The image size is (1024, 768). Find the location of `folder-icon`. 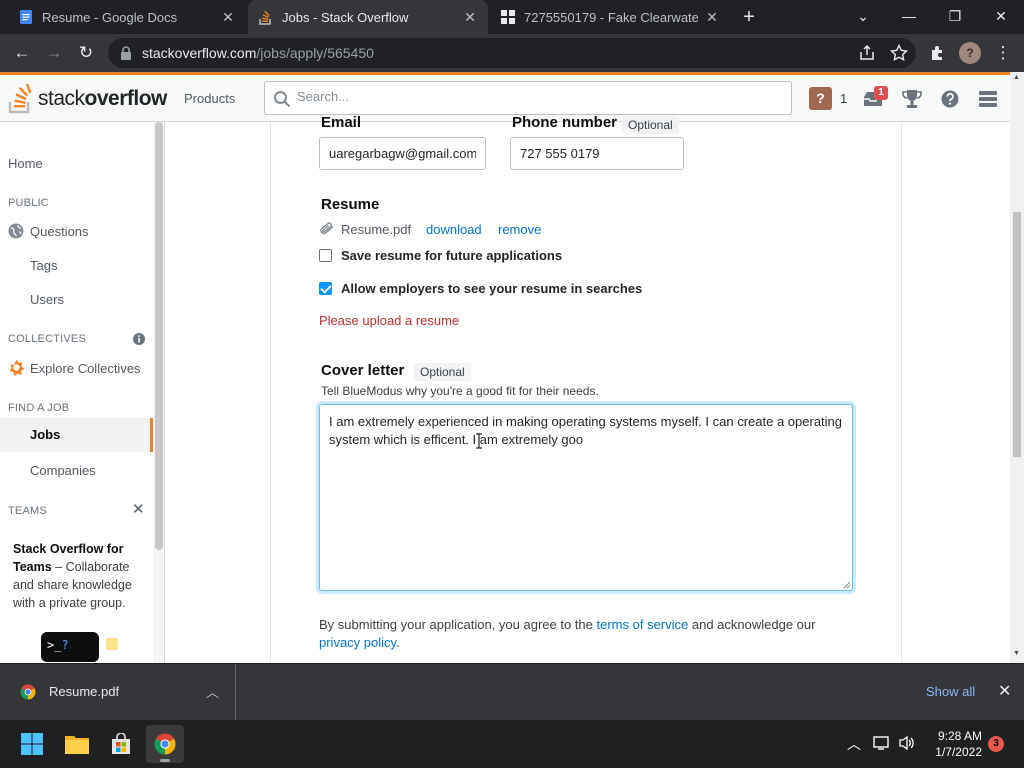

folder-icon is located at coordinates (77, 745).